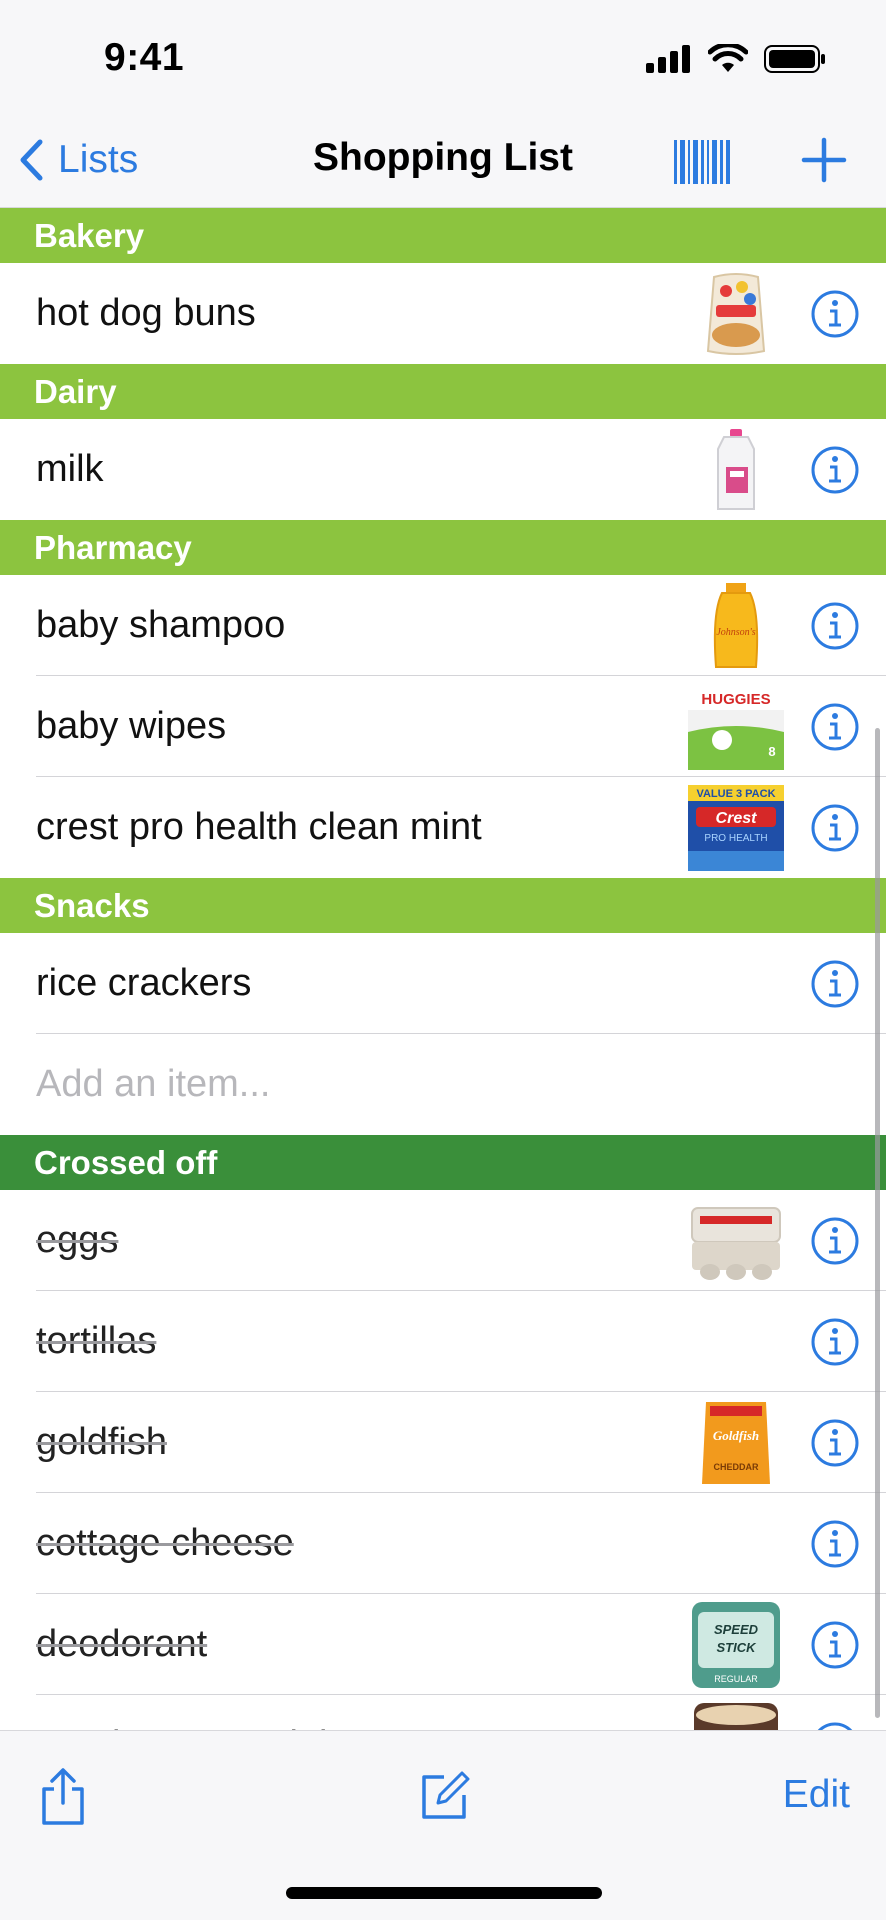 This screenshot has height=1920, width=886. Describe the element at coordinates (443, 1825) in the screenshot. I see `bottom-toolbar: Edit` at that location.